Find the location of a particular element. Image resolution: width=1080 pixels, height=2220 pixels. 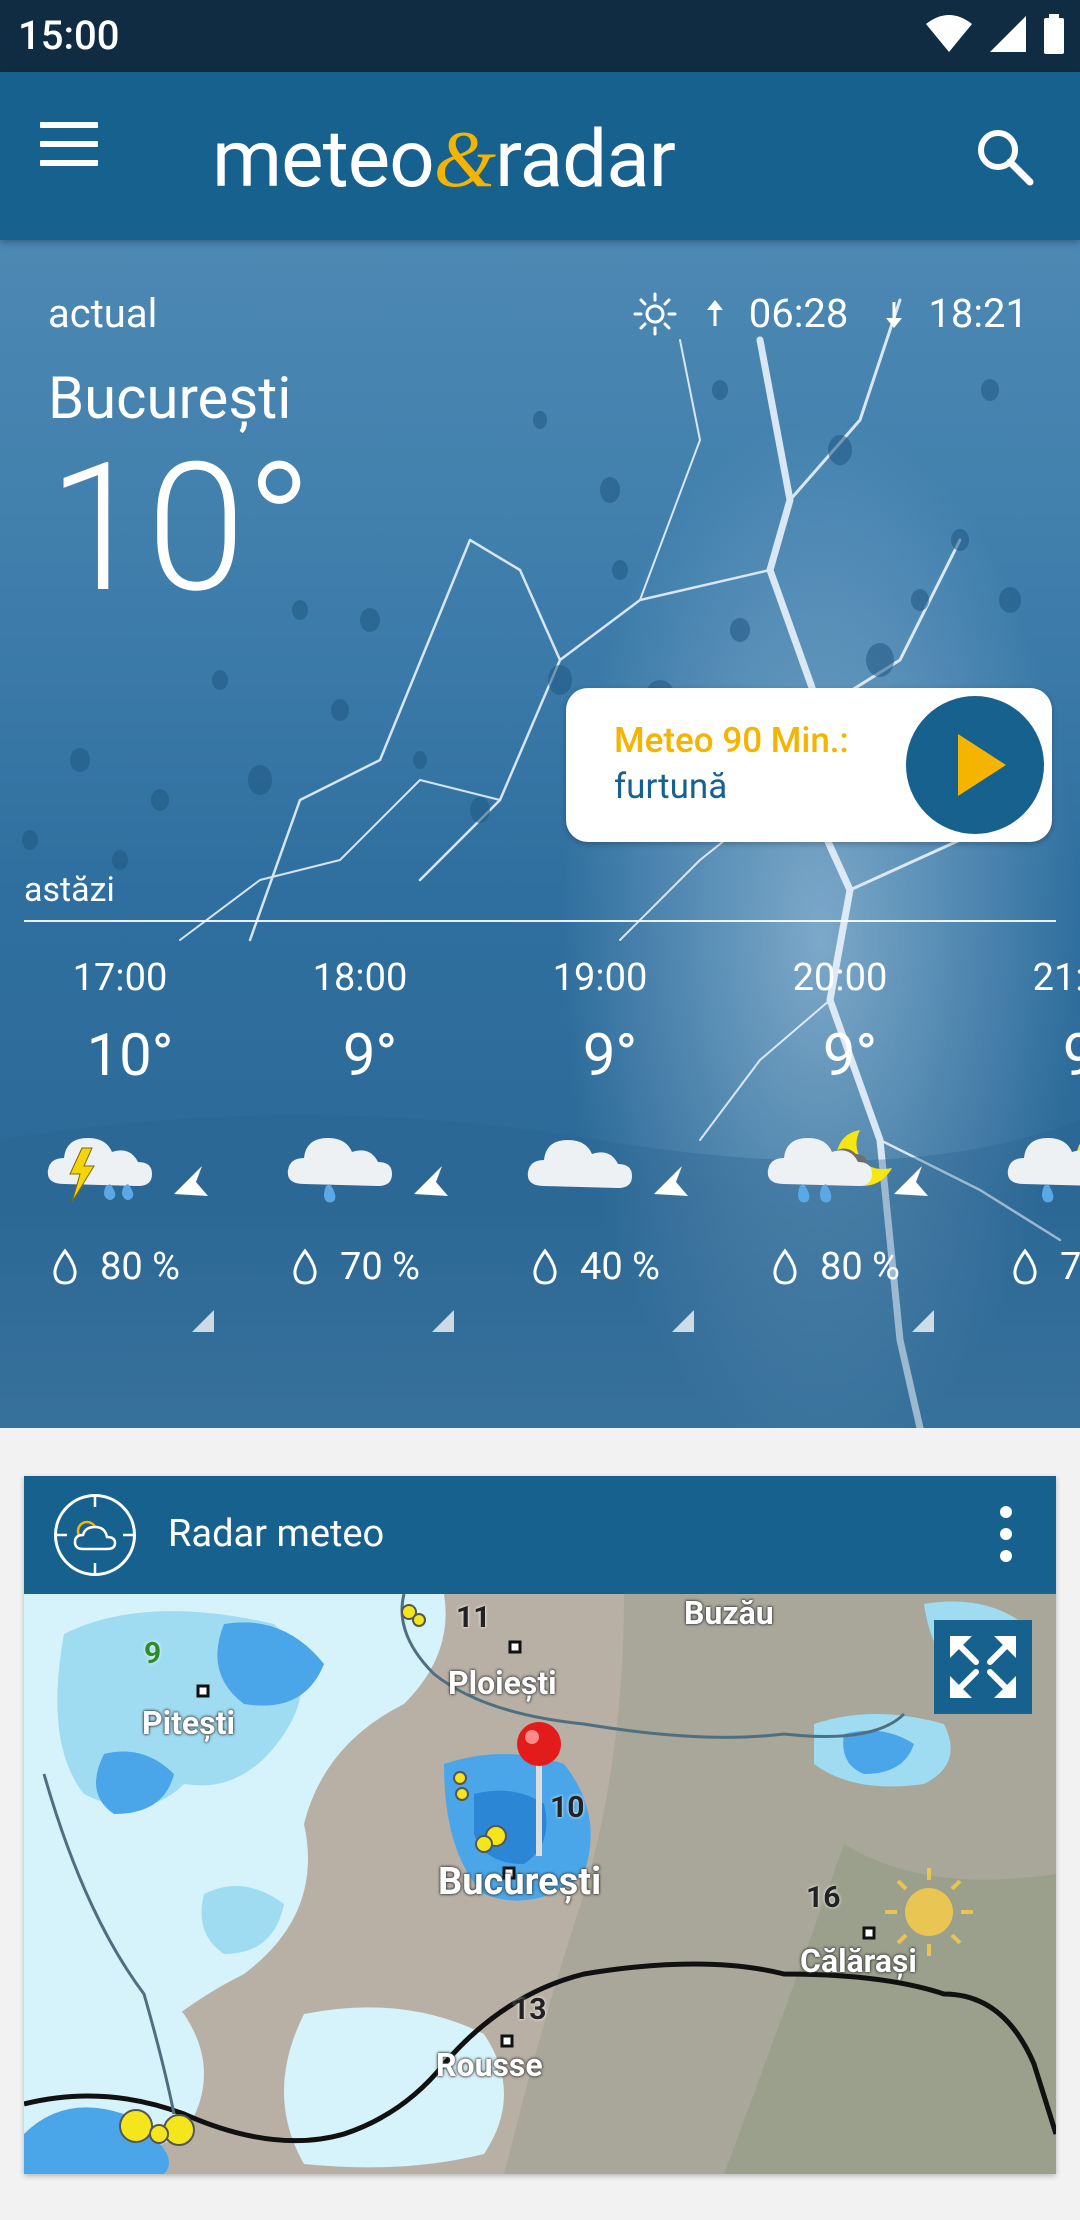

app-bar: meteo&radar is located at coordinates (540, 156).